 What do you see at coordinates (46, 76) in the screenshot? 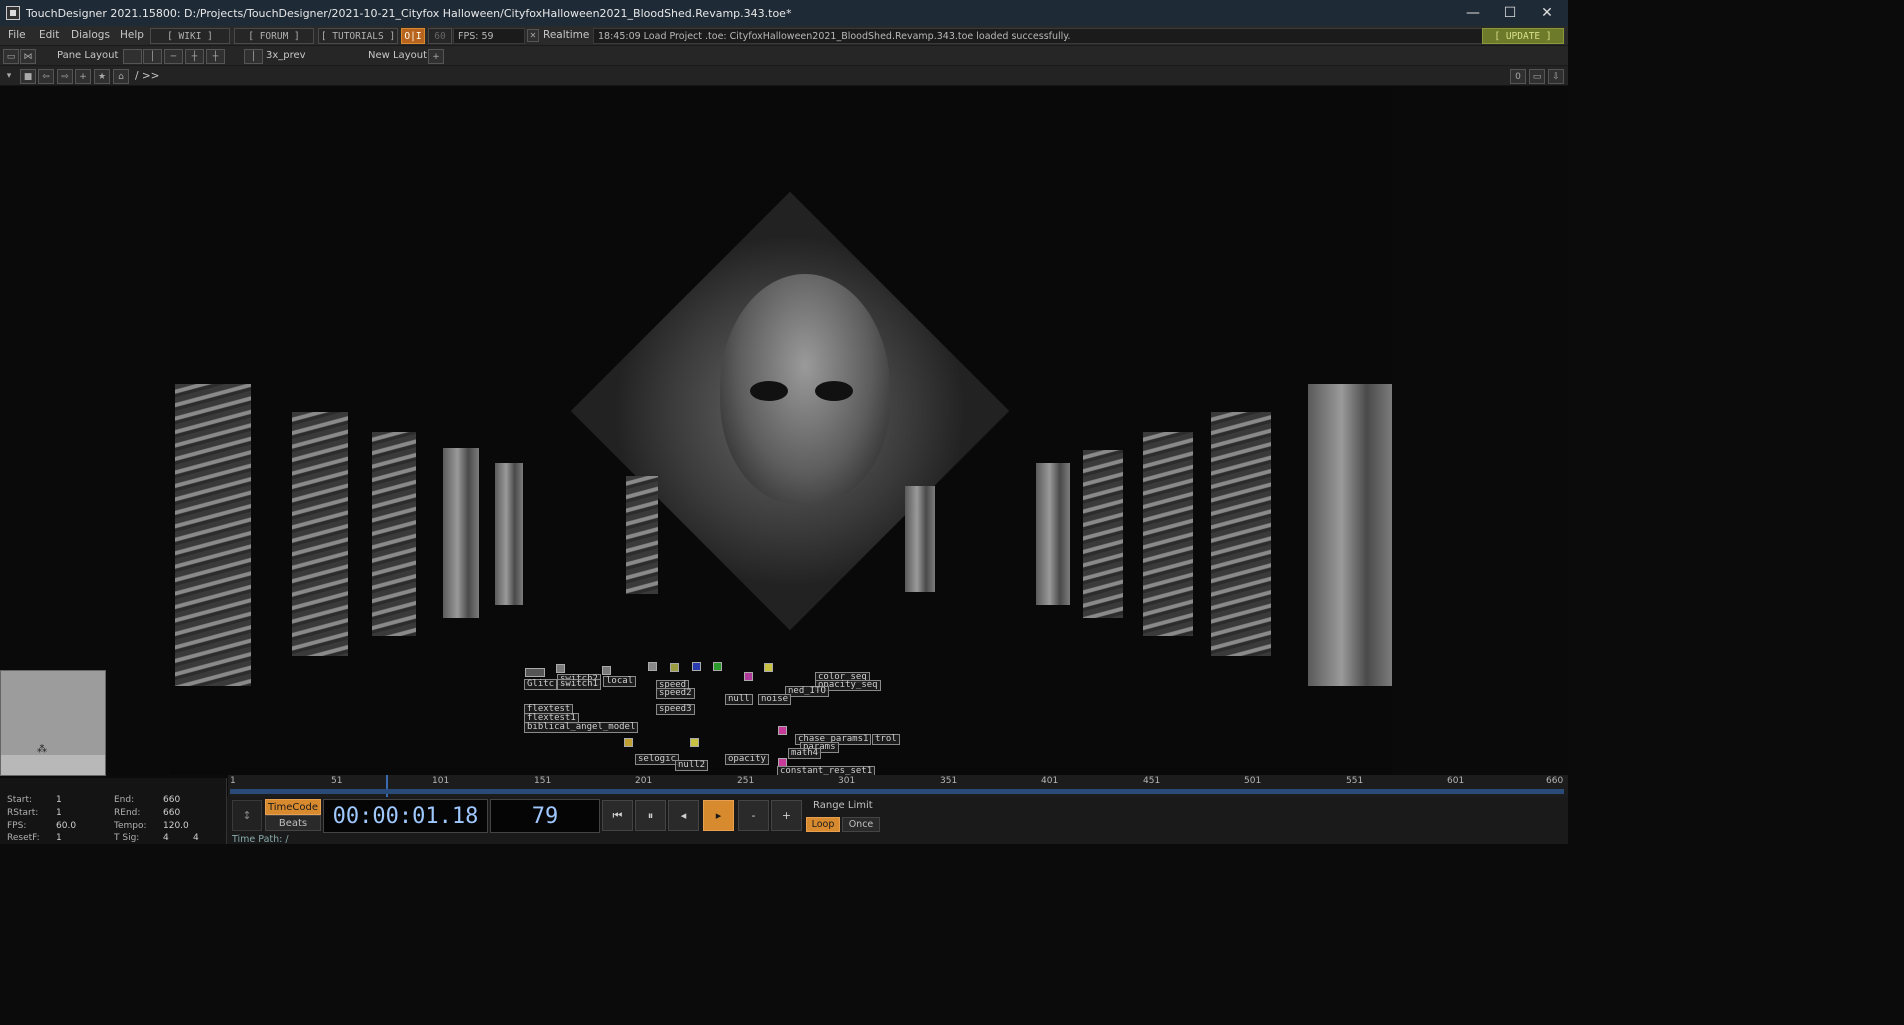
I see `back-icon: ⇦` at bounding box center [46, 76].